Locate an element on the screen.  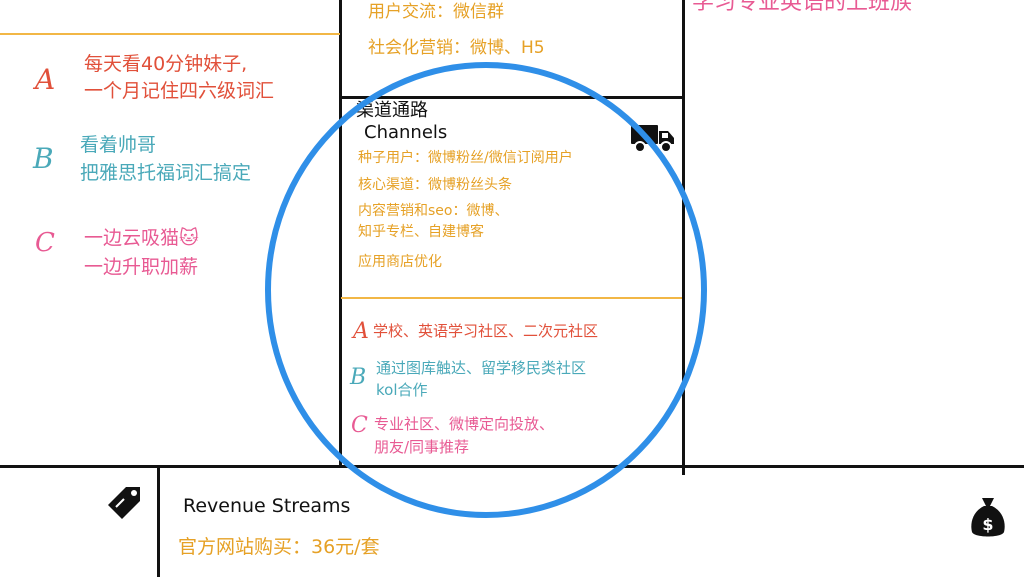
money-bag-icon: $ is located at coordinates (988, 517).